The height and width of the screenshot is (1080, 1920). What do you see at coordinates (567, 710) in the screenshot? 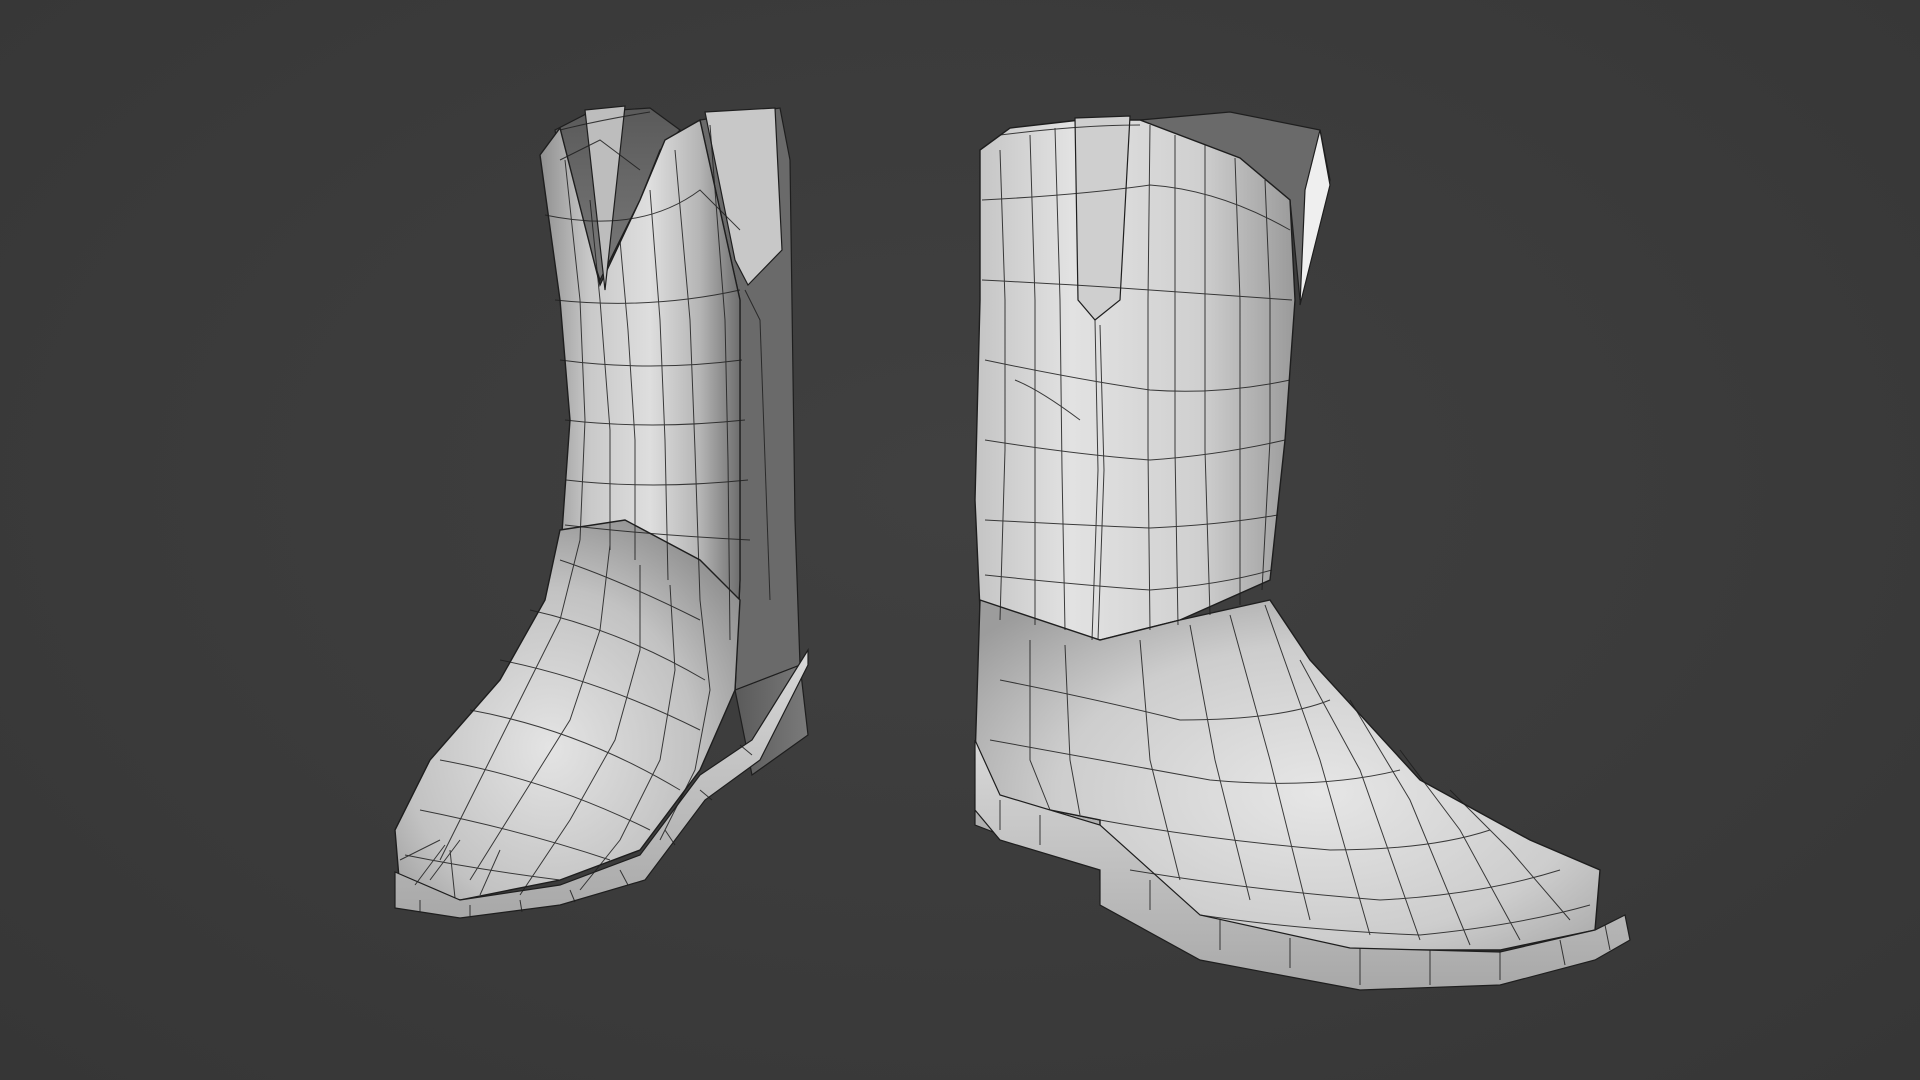
I see `left-boot-foot` at bounding box center [567, 710].